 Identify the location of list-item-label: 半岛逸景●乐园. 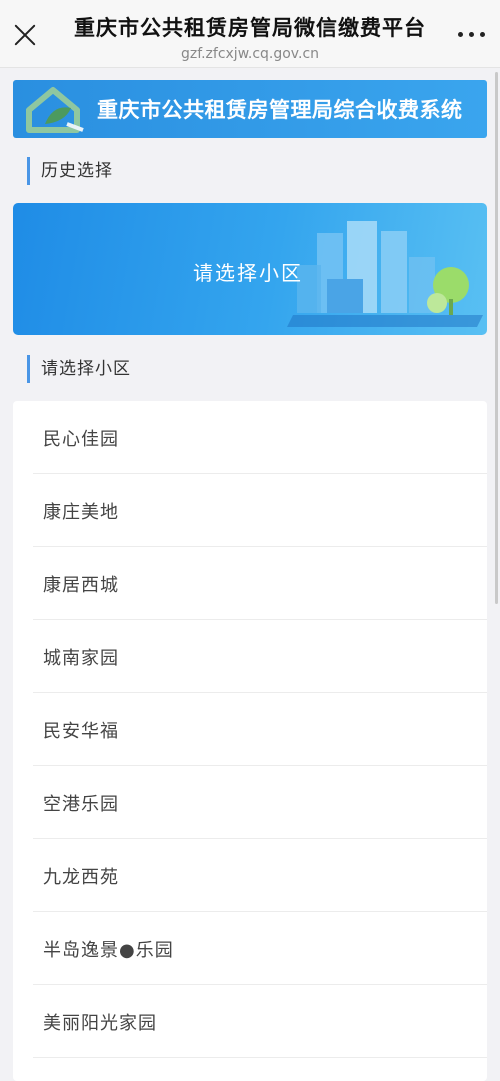
(108, 950).